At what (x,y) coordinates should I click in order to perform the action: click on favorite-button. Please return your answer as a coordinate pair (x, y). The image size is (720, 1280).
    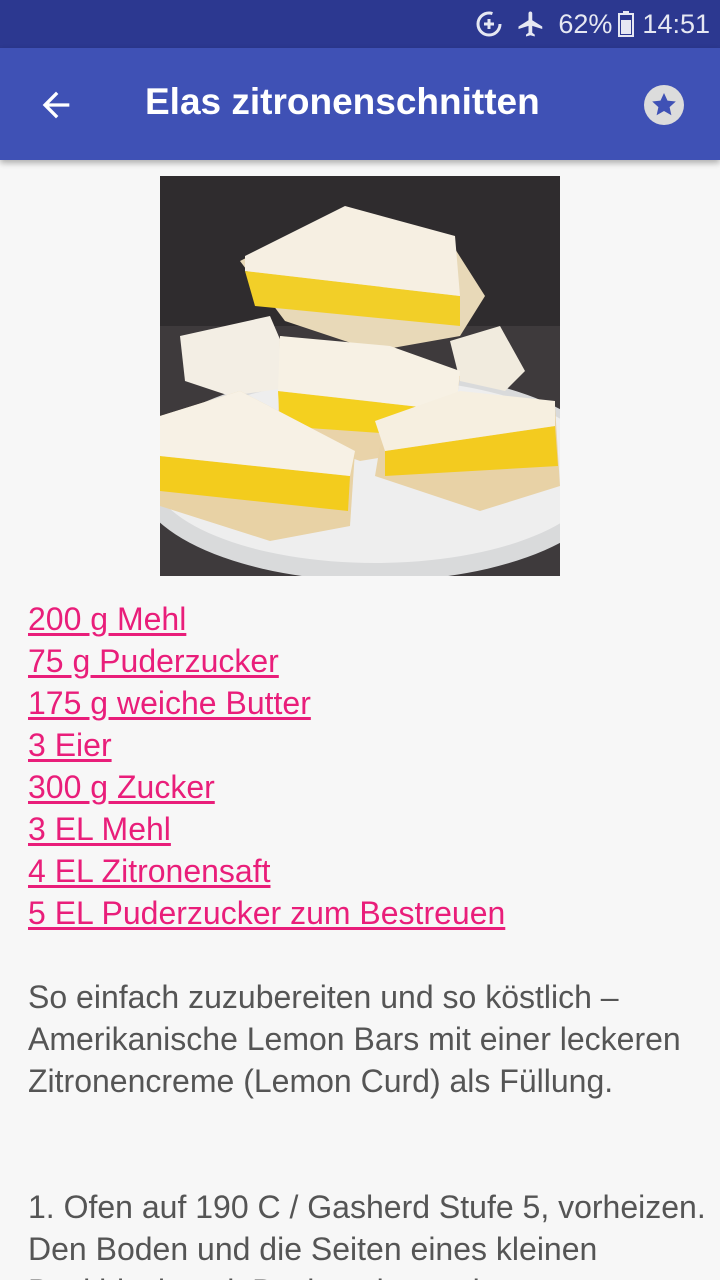
    Looking at the image, I should click on (664, 105).